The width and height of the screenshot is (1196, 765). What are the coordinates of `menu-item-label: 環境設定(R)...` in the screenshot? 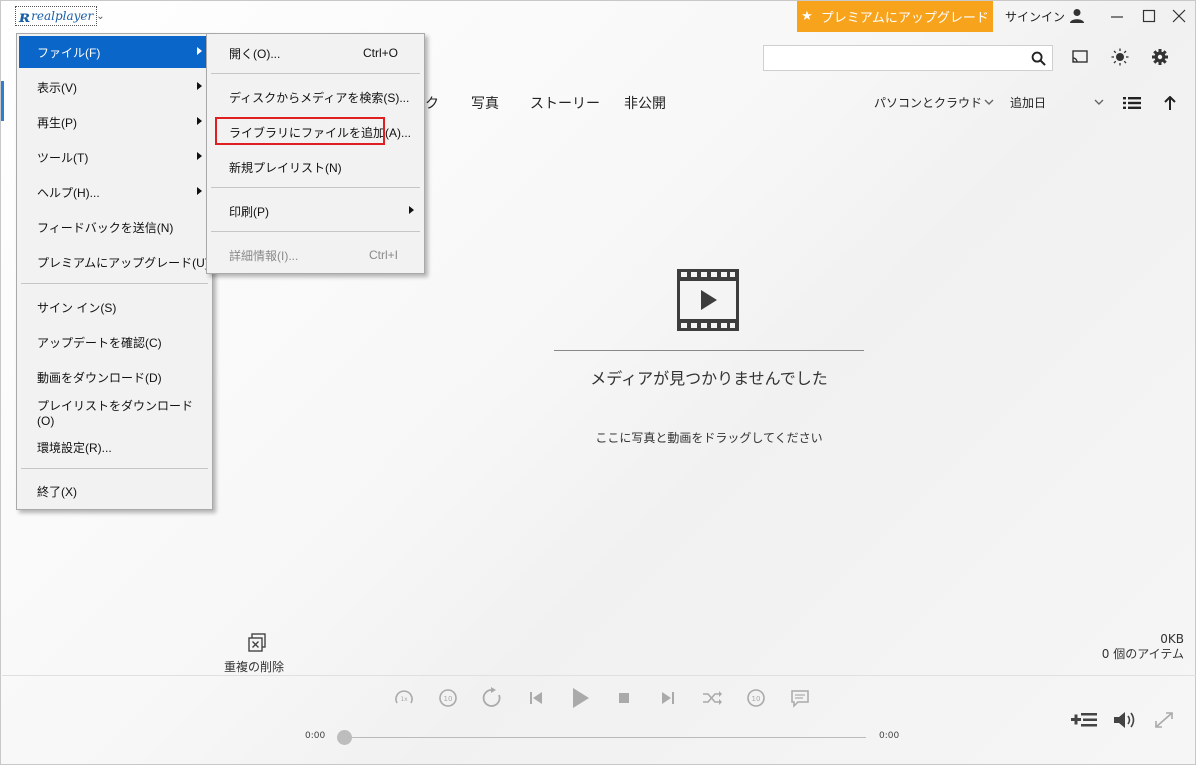 It's located at (74, 447).